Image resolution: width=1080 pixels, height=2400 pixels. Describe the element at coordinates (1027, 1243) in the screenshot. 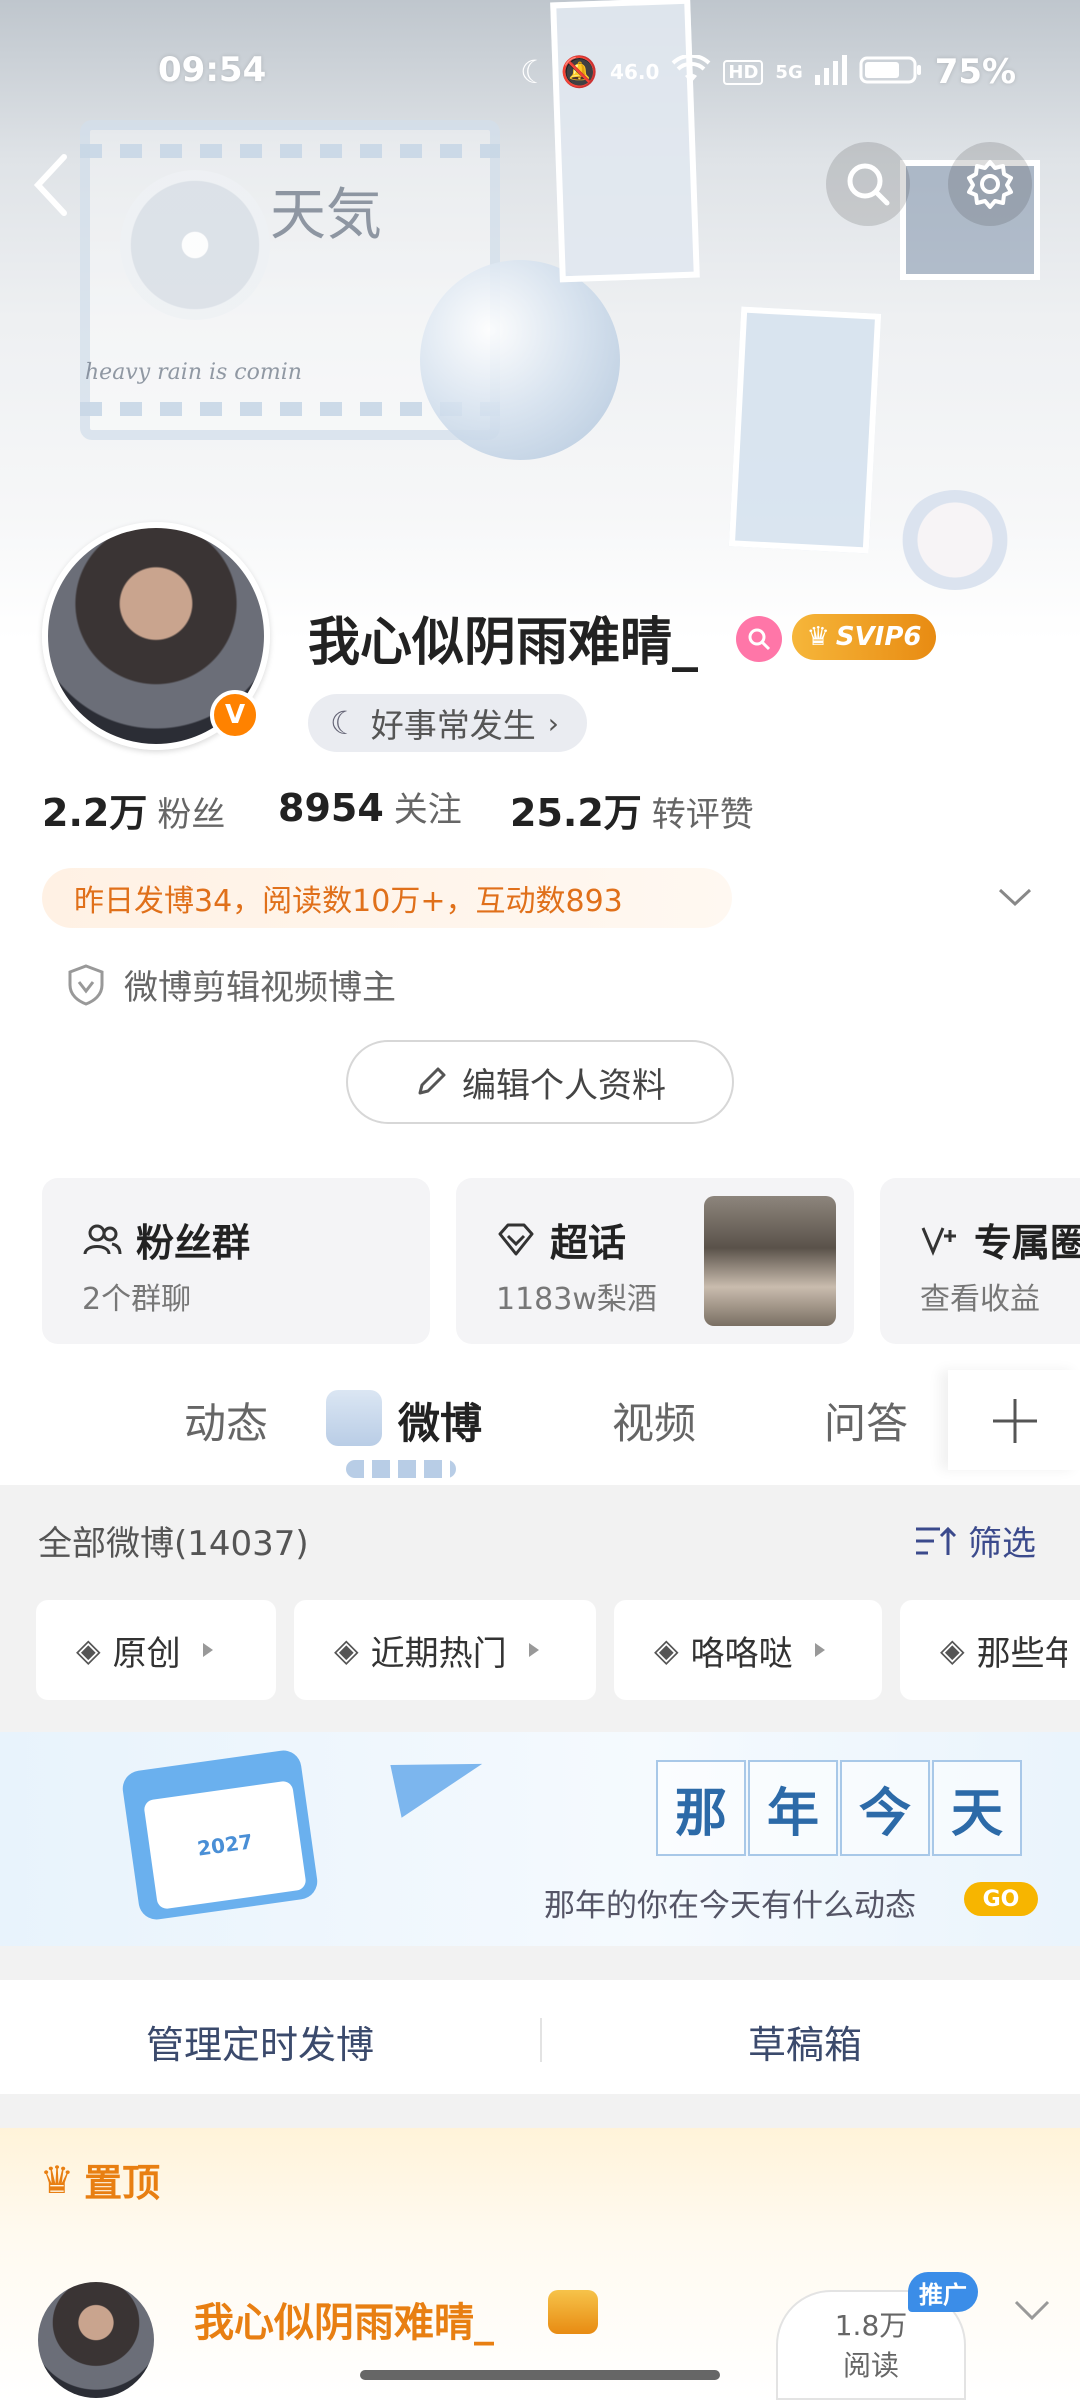

I see `card-title: 专属圈` at that location.